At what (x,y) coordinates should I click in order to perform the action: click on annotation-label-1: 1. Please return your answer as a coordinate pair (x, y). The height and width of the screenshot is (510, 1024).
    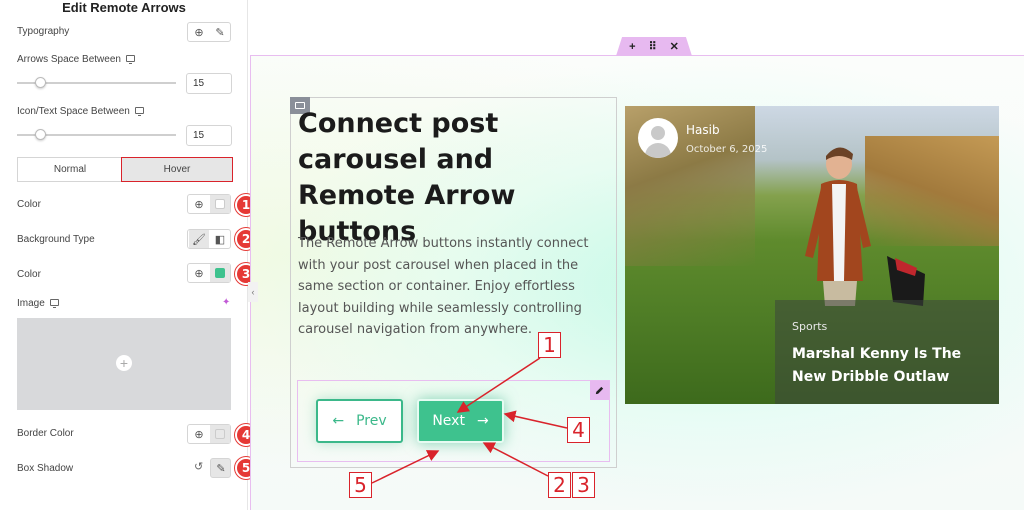
    Looking at the image, I should click on (549, 345).